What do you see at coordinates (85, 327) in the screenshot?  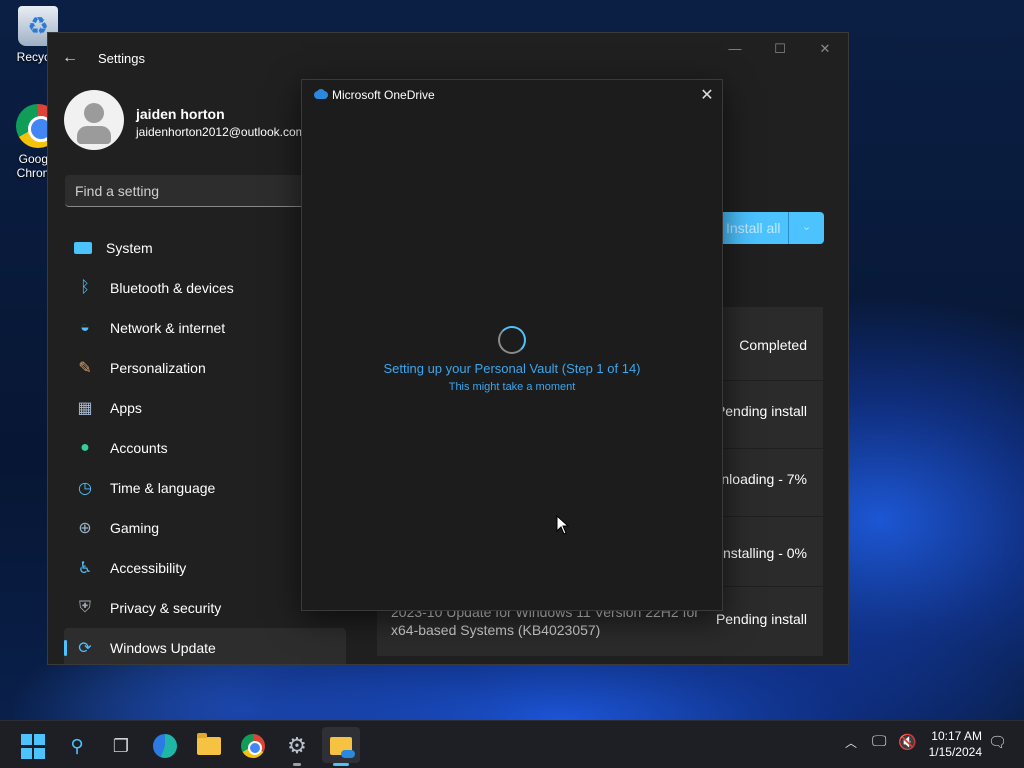 I see `wifi-icon: ◒` at bounding box center [85, 327].